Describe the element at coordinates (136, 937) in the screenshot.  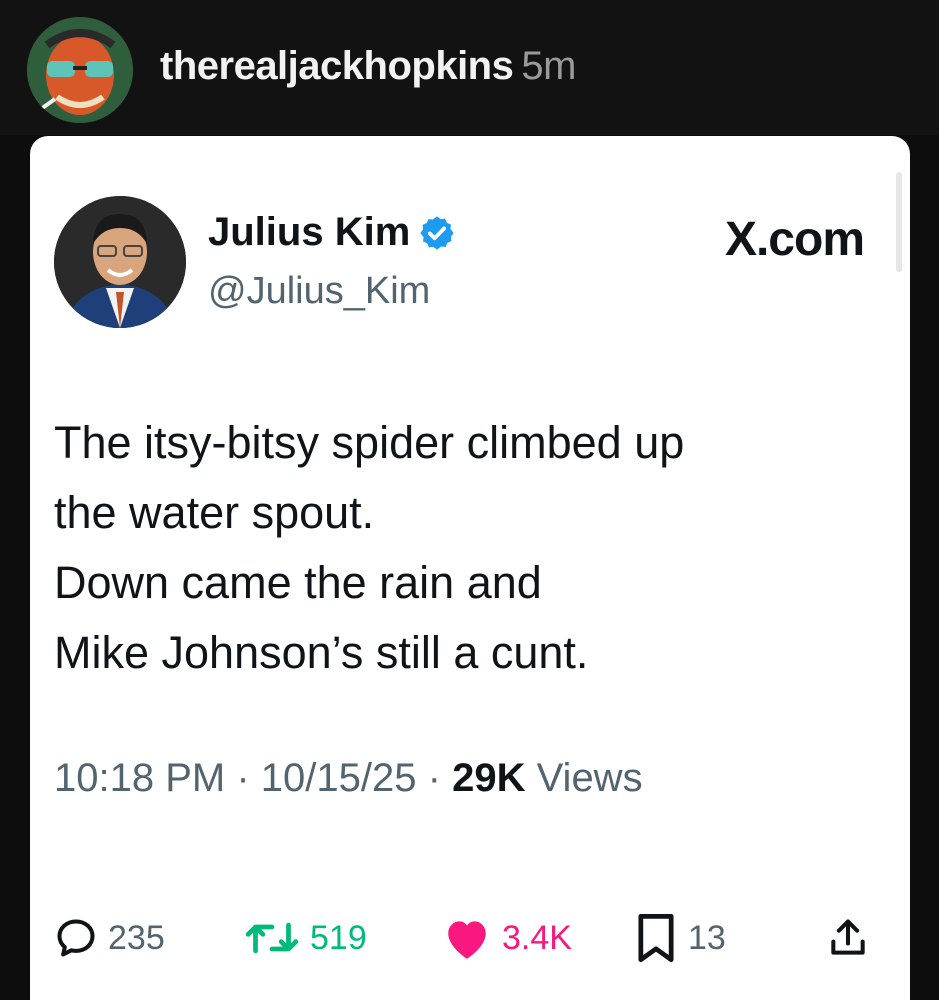
I see `reply-count: 235` at that location.